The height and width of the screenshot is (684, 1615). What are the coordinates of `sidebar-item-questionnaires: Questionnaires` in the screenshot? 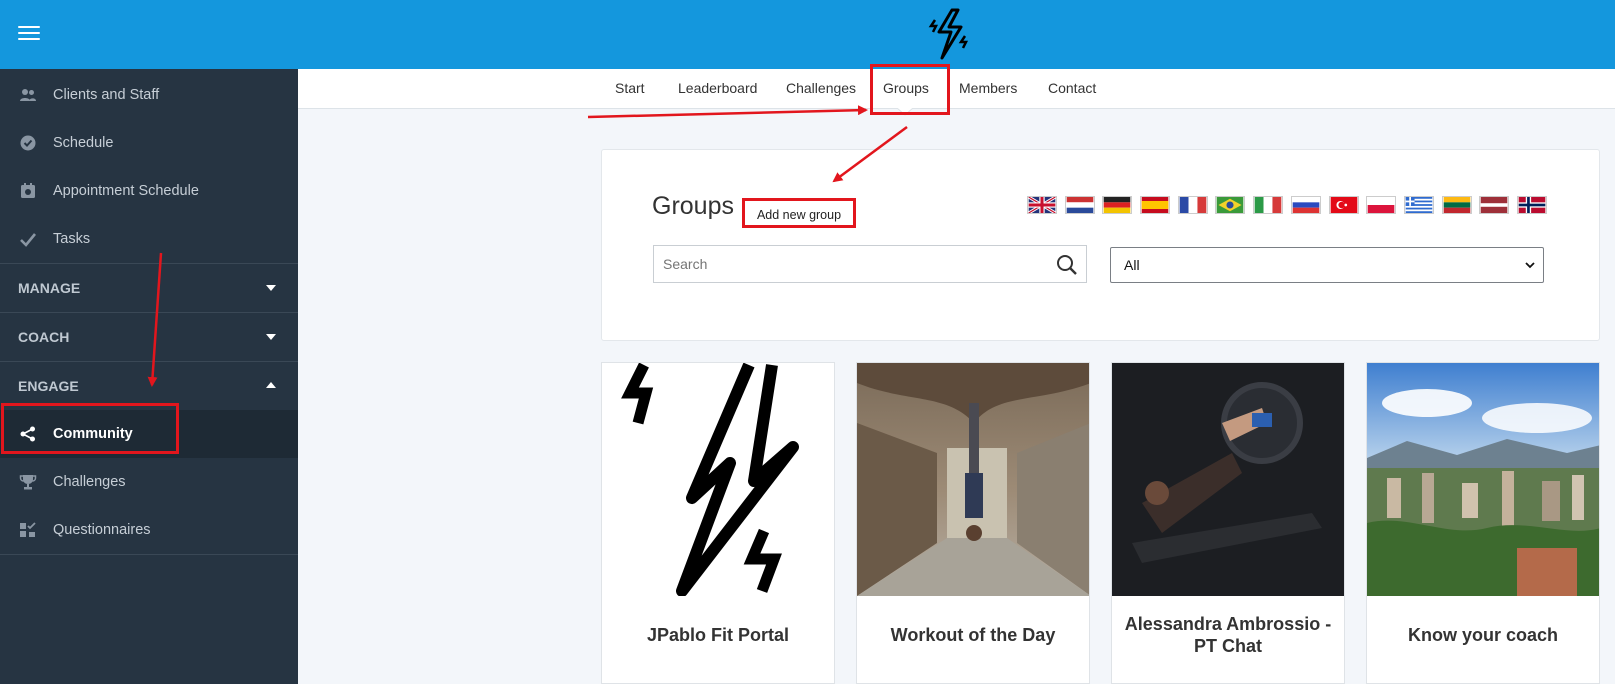 It's located at (149, 530).